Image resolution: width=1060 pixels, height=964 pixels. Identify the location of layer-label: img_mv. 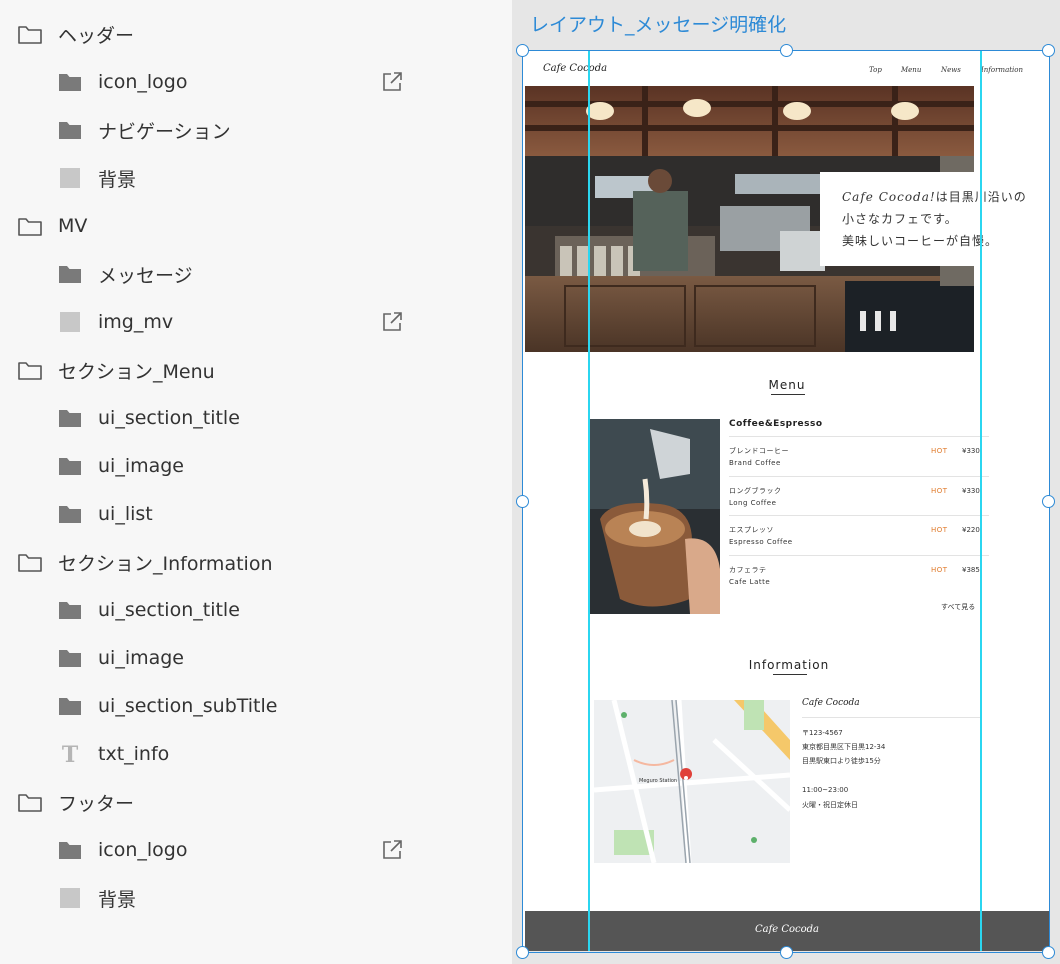
(136, 322).